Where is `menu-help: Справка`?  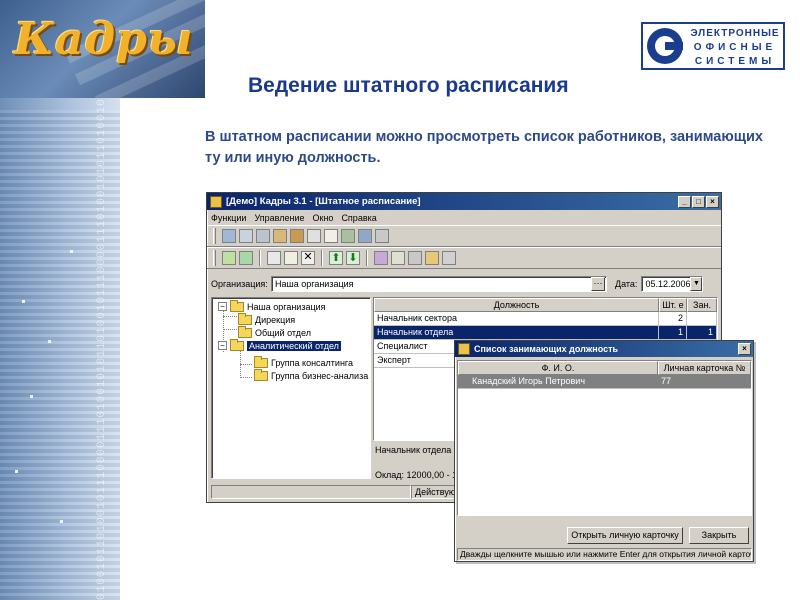 menu-help: Справка is located at coordinates (358, 218).